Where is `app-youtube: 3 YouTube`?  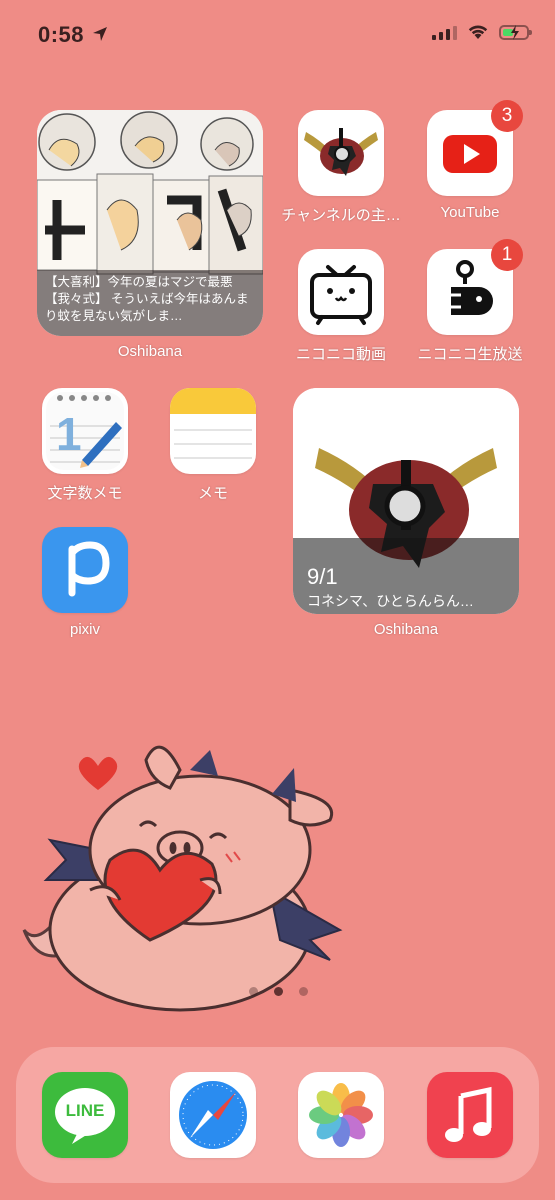 app-youtube: 3 YouTube is located at coordinates (475, 160).